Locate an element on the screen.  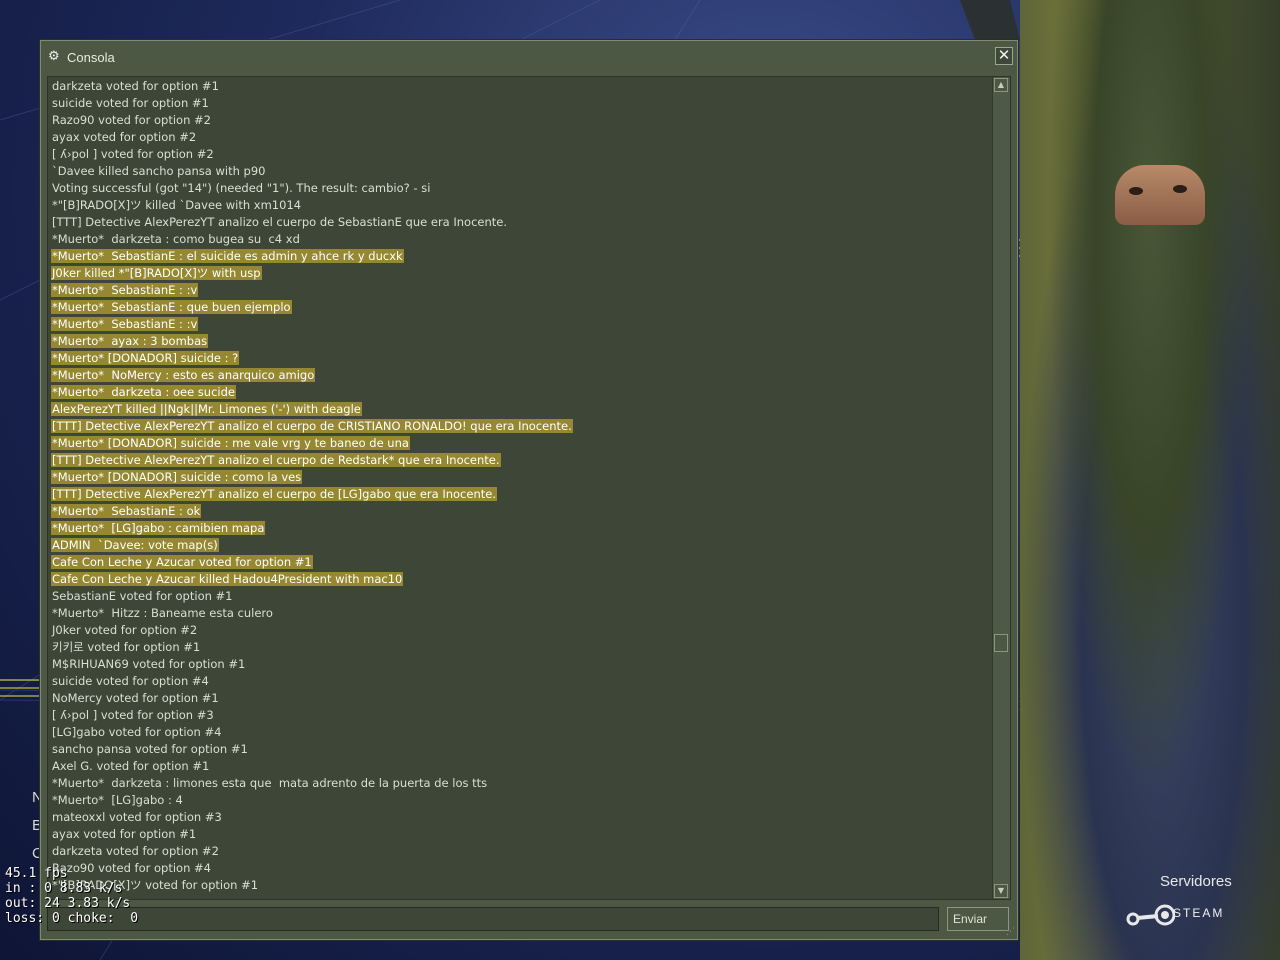
send-button: Enviar is located at coordinates (978, 919).